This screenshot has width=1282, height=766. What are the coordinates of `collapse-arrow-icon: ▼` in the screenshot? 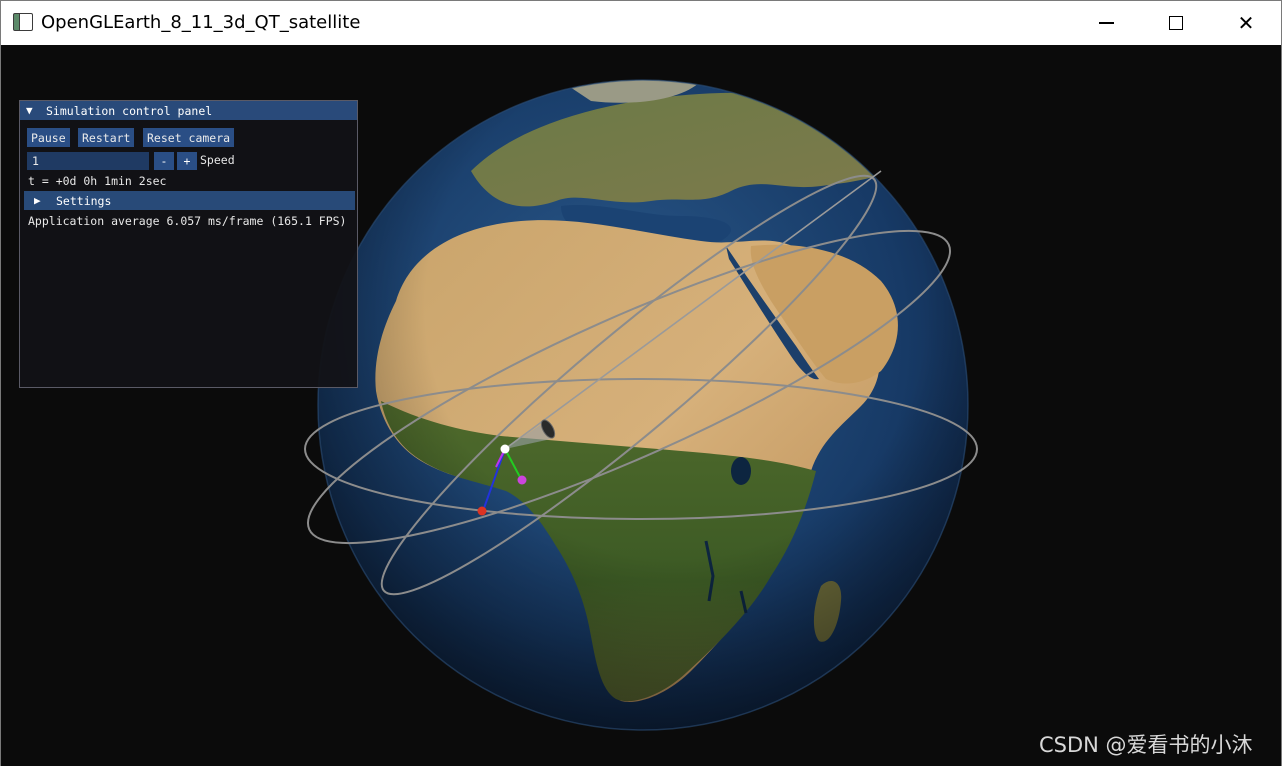 It's located at (32, 110).